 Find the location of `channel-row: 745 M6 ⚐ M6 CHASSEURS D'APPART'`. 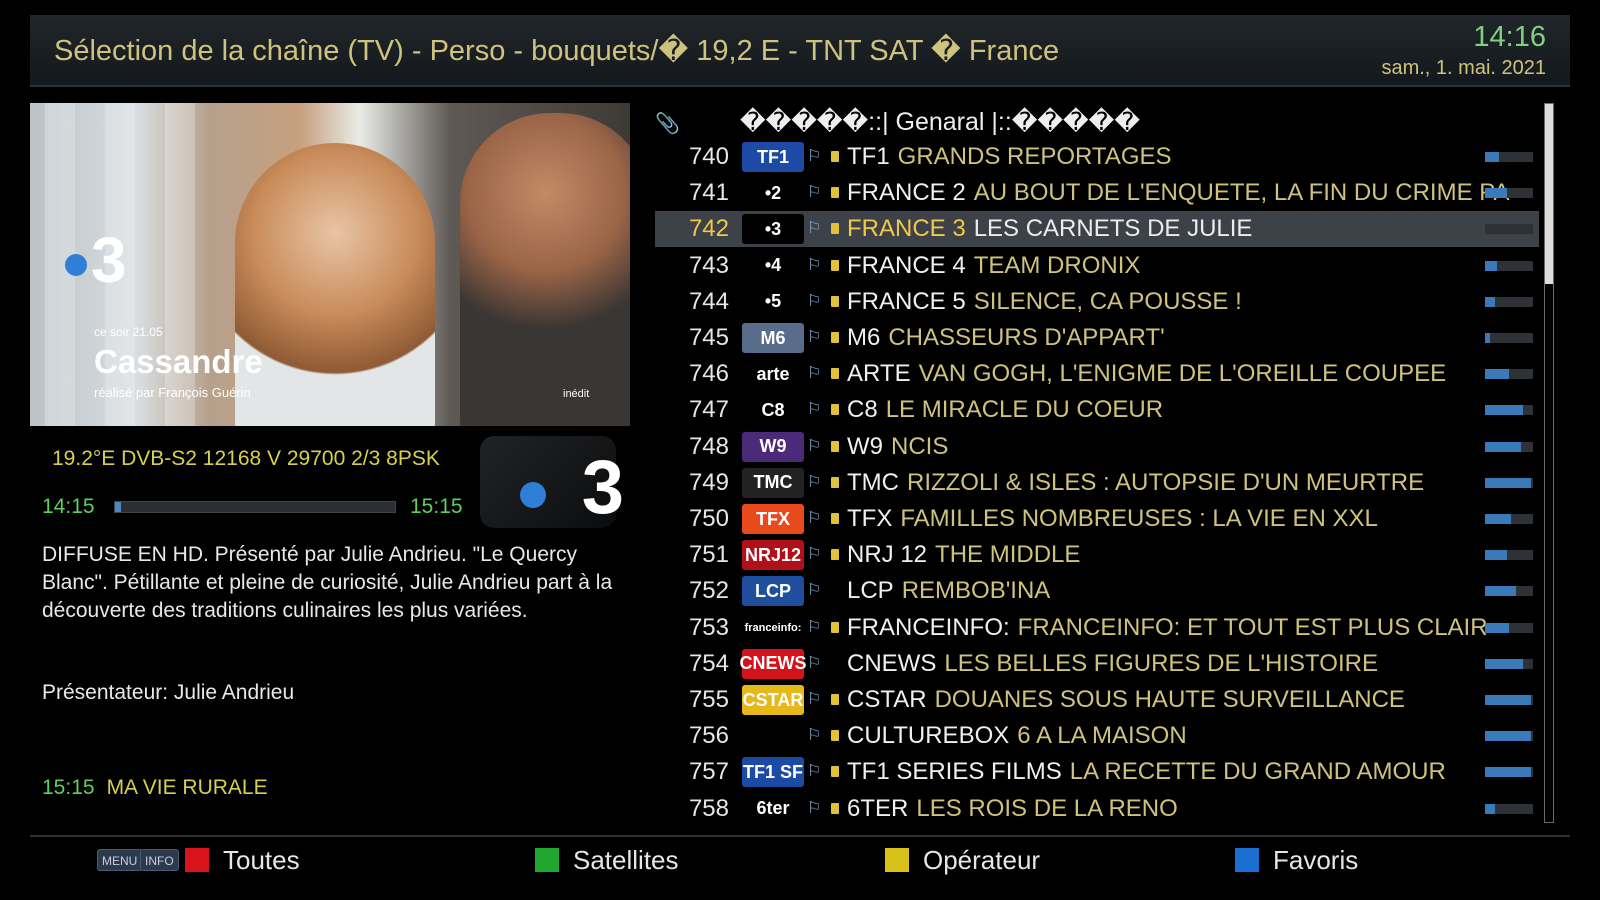

channel-row: 745 M6 ⚐ M6 CHASSEURS D'APPART' is located at coordinates (1097, 338).